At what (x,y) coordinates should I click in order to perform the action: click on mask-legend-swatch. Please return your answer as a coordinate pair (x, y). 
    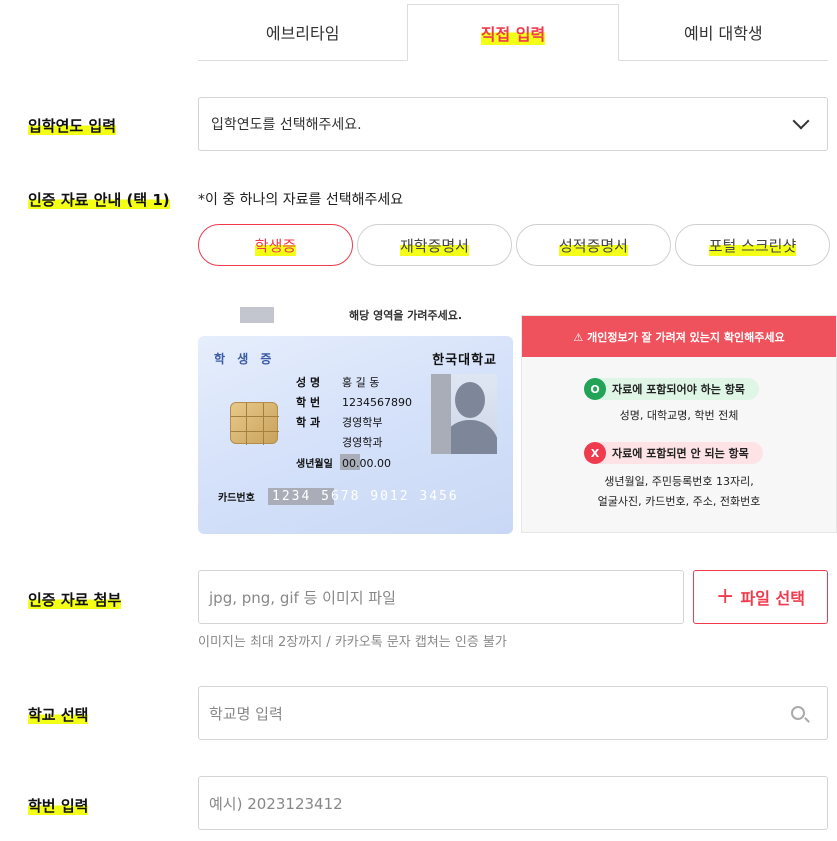
    Looking at the image, I should click on (257, 315).